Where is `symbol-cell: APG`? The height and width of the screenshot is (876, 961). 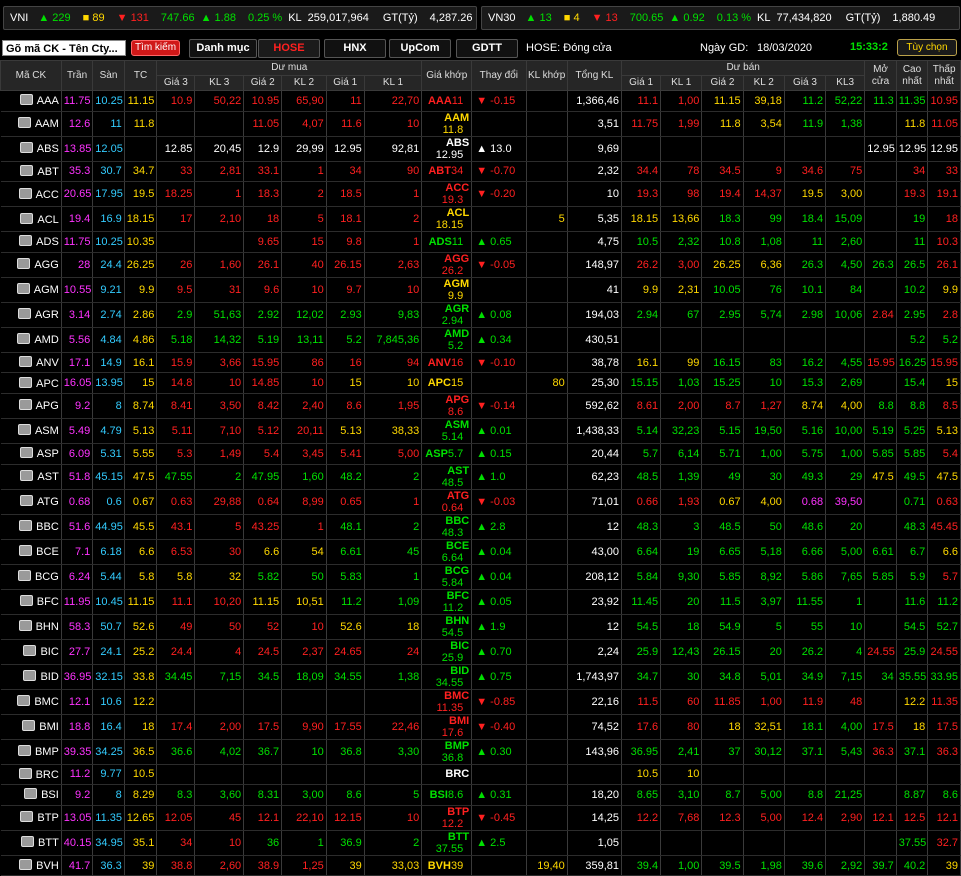
symbol-cell: APG is located at coordinates (31, 406).